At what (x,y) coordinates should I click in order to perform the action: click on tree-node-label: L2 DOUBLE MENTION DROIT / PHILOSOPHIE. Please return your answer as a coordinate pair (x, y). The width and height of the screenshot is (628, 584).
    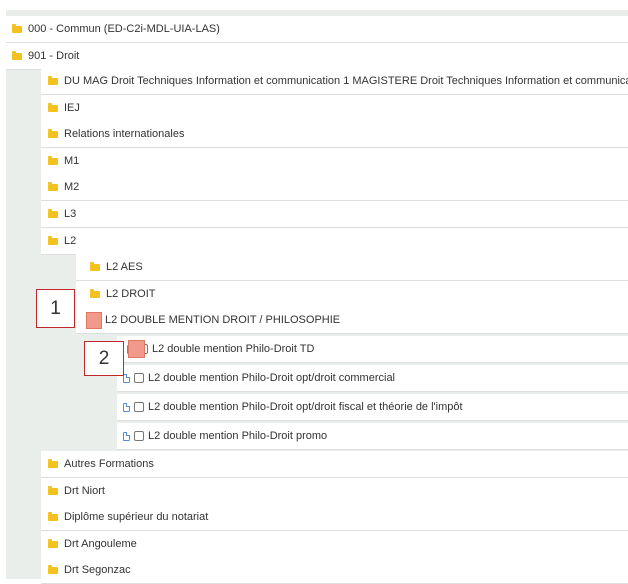
    Looking at the image, I should click on (223, 320).